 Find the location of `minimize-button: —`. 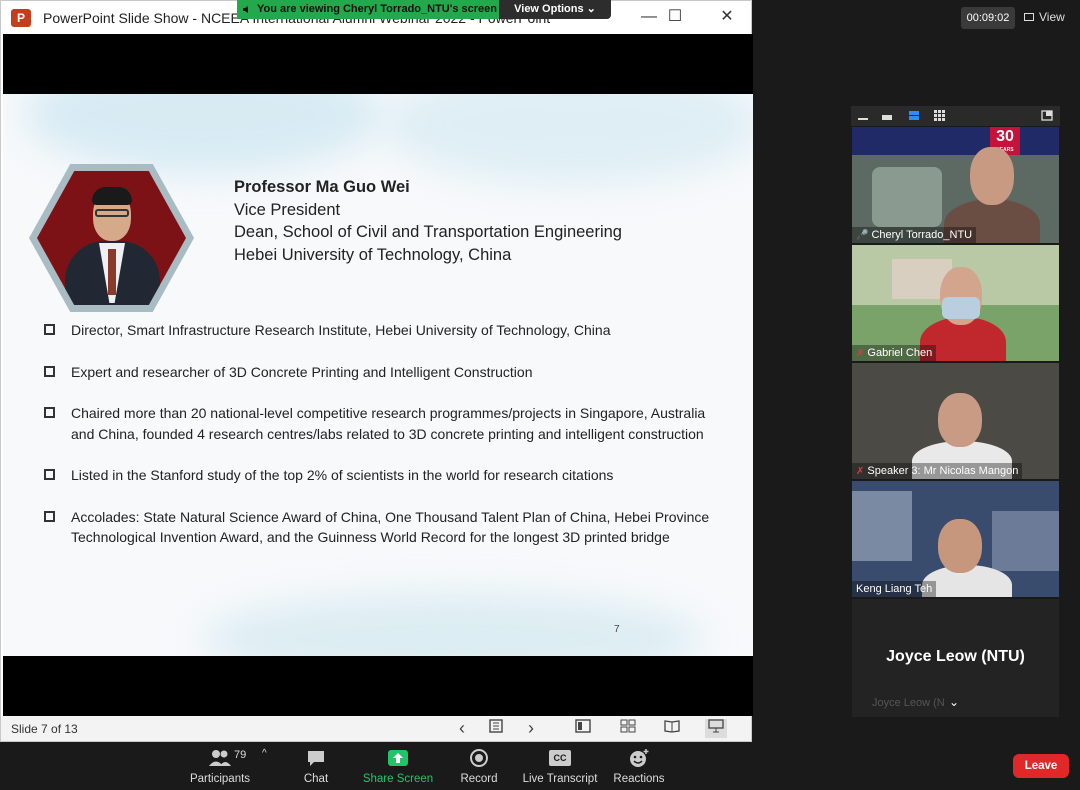

minimize-button: — is located at coordinates (649, 17).